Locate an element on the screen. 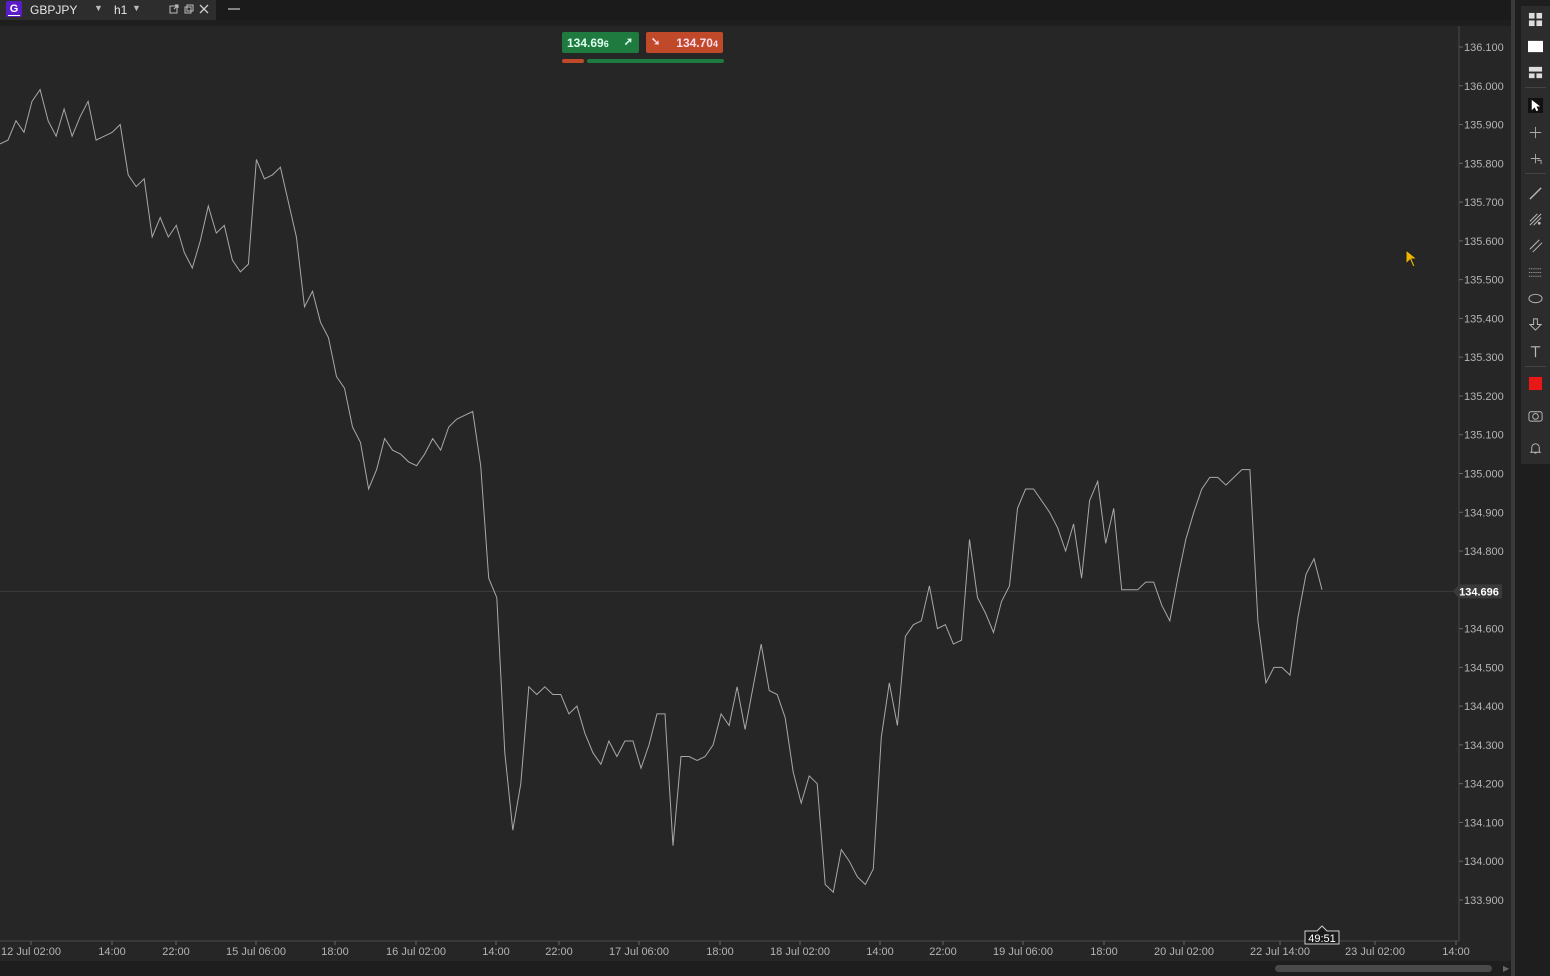 The height and width of the screenshot is (976, 1550). symbol-dropdown-icon: ▼ is located at coordinates (98, 8).